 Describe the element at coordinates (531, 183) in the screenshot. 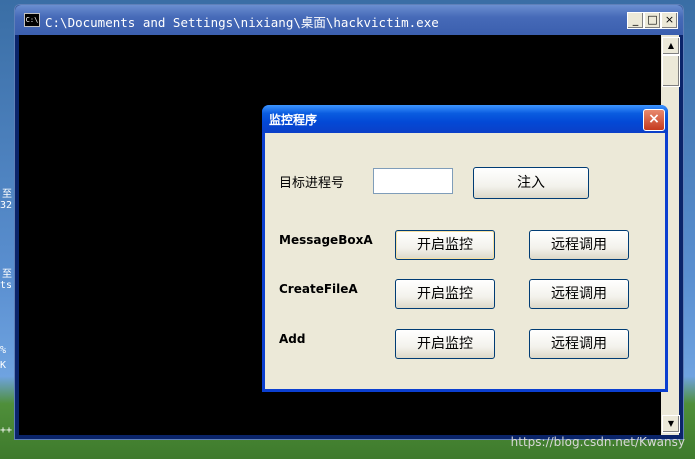

I see `inject-button: 注入` at that location.